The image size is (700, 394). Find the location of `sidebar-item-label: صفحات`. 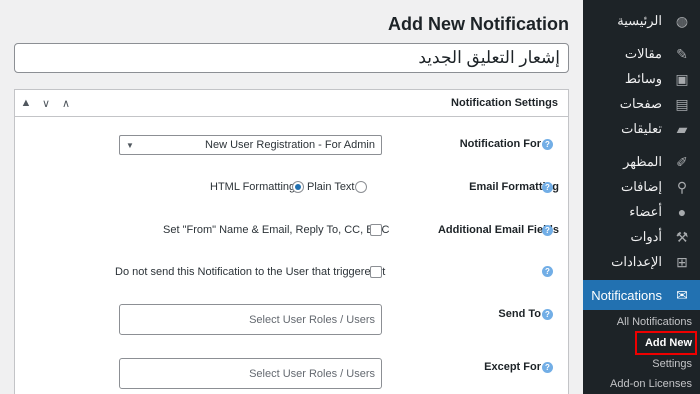

sidebar-item-label: صفحات is located at coordinates (640, 103).